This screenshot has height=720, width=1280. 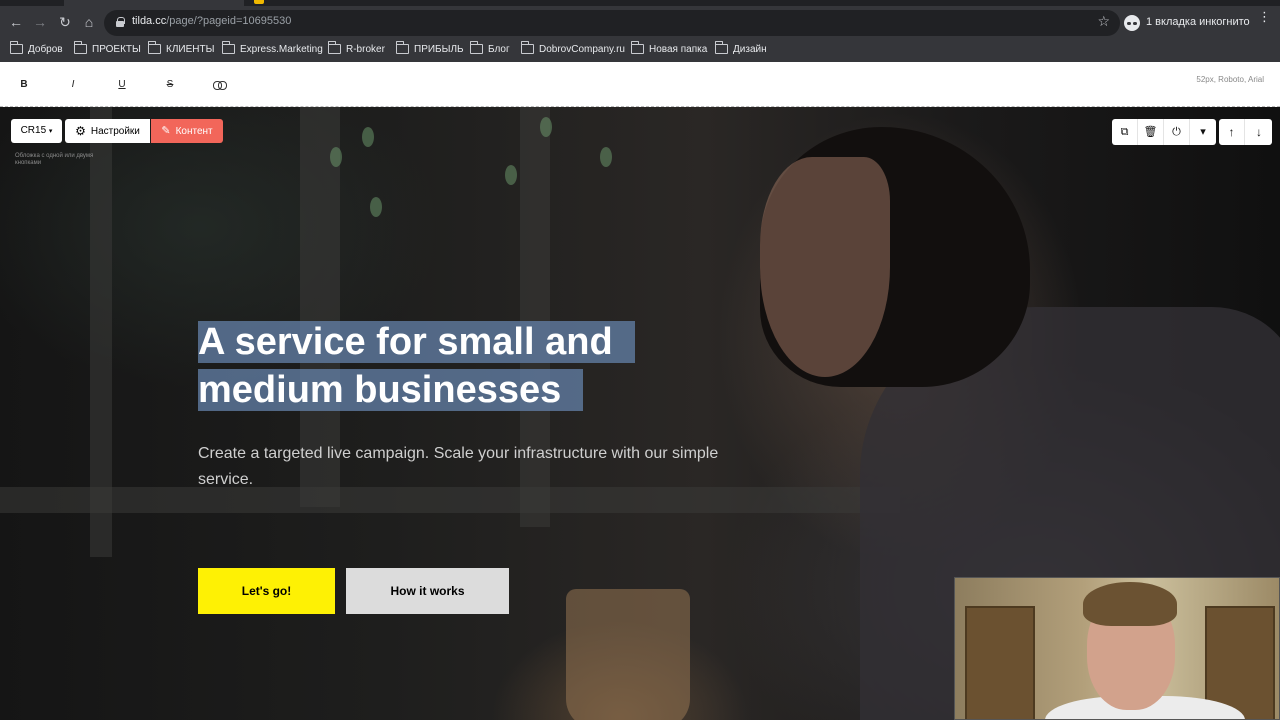 I want to click on duplicate-icon: ⧉, so click(x=1125, y=132).